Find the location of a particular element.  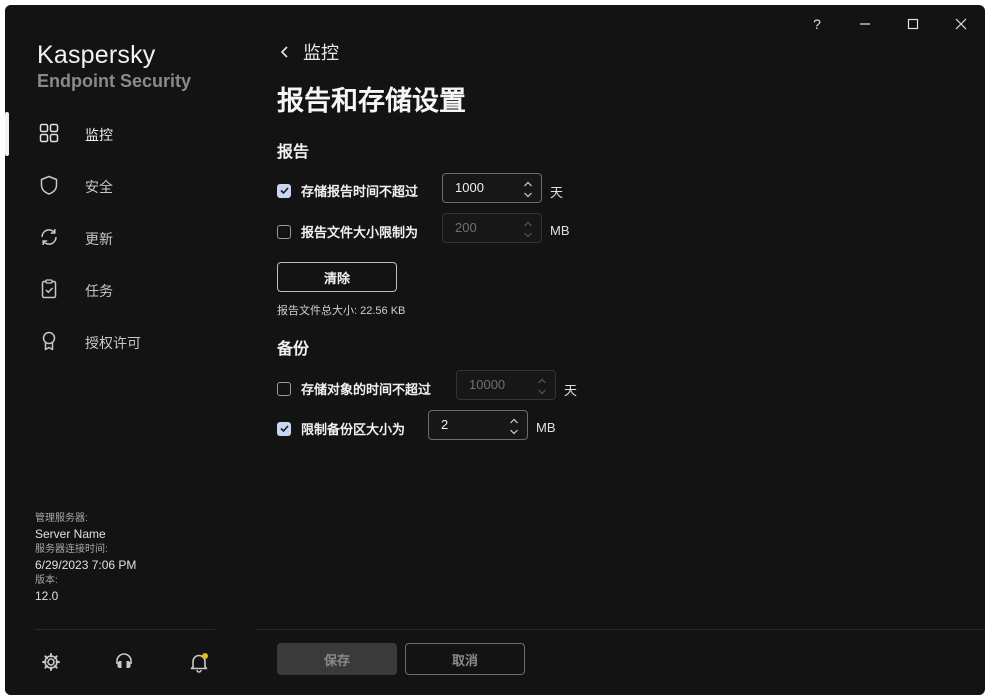

breadcrumb-back: 监控 is located at coordinates (308, 52).